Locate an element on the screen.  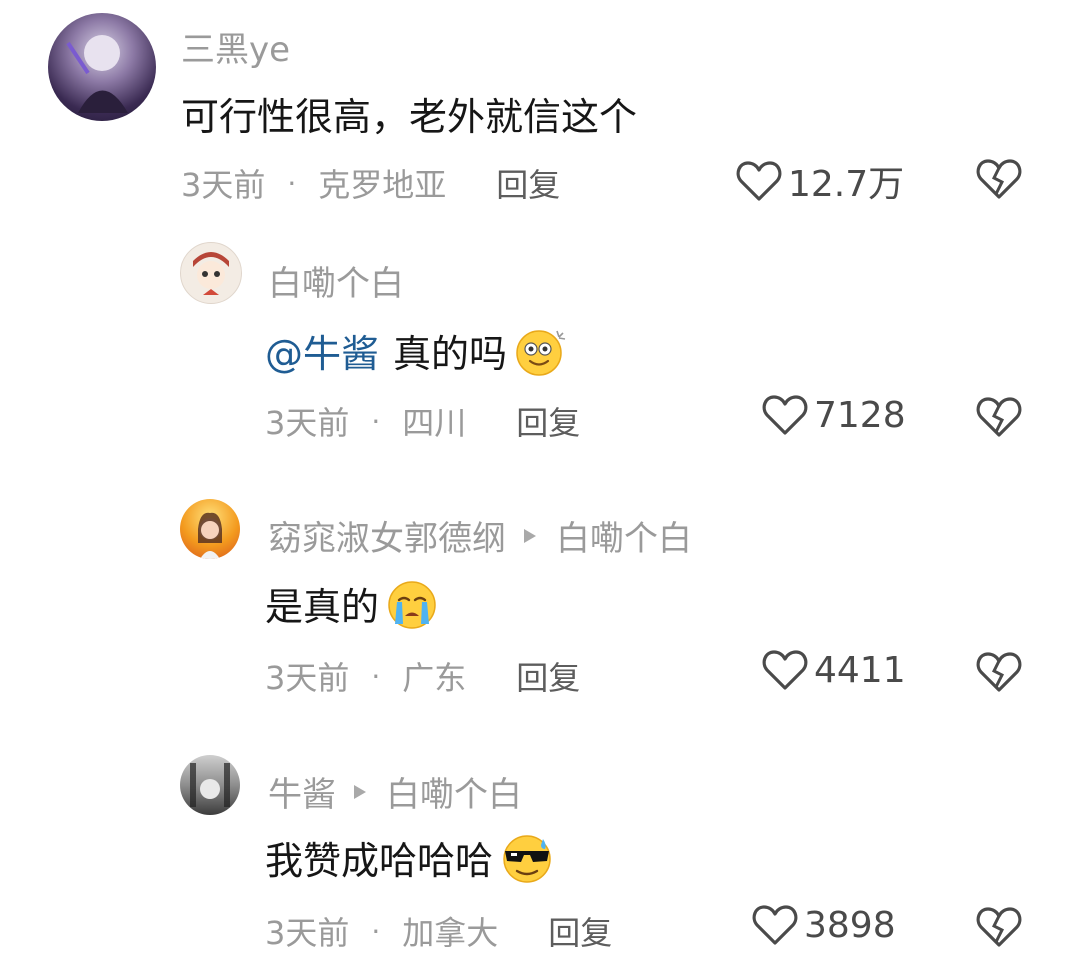
like-button: 3898 is located at coordinates (824, 925).